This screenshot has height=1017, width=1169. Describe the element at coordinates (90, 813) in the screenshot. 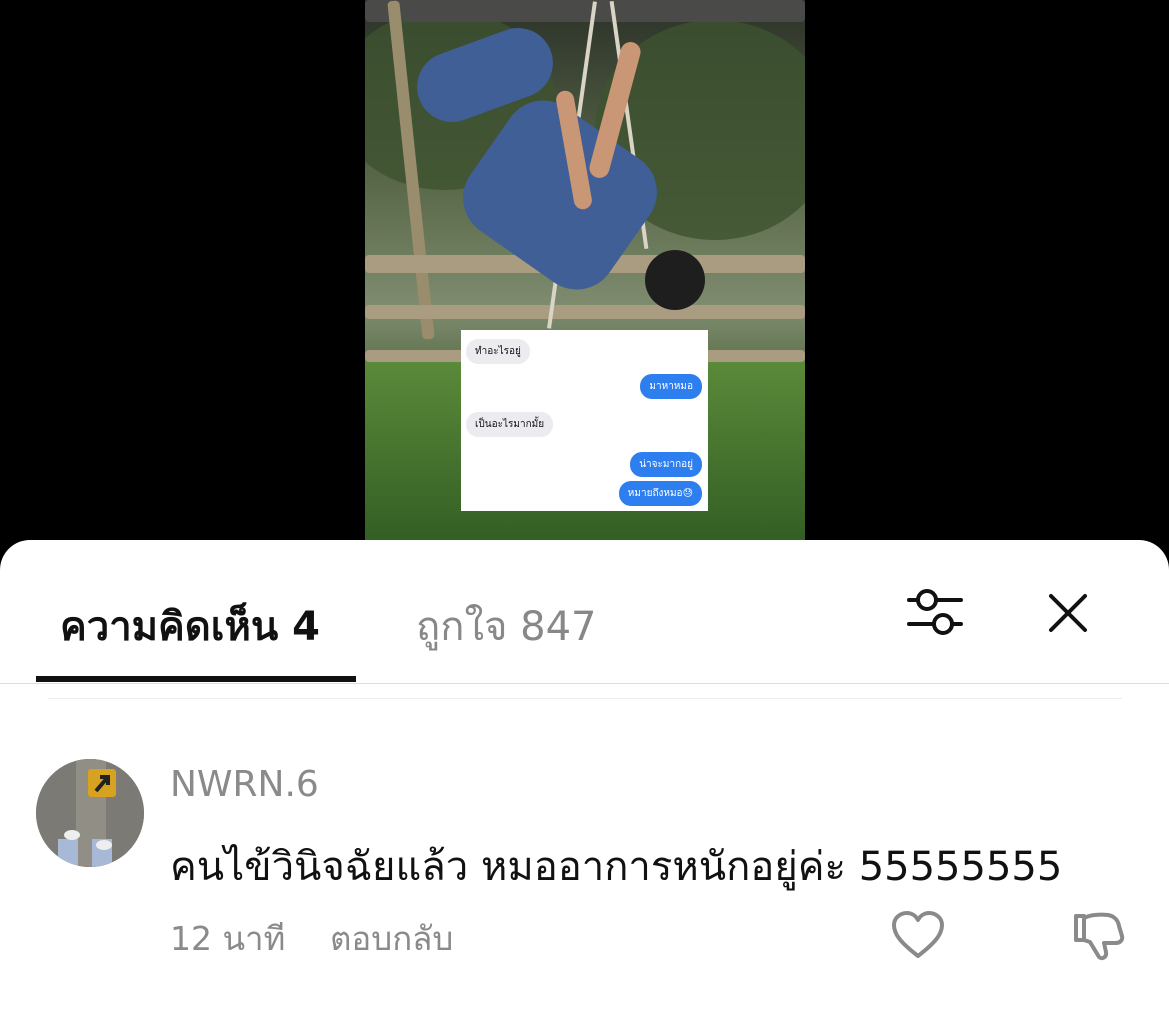

I see `avatar` at that location.